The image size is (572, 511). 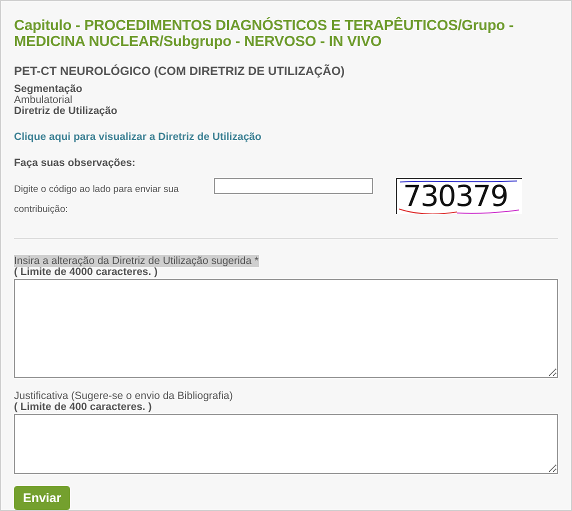 I want to click on detail-label: Segmentação, so click(x=49, y=89).